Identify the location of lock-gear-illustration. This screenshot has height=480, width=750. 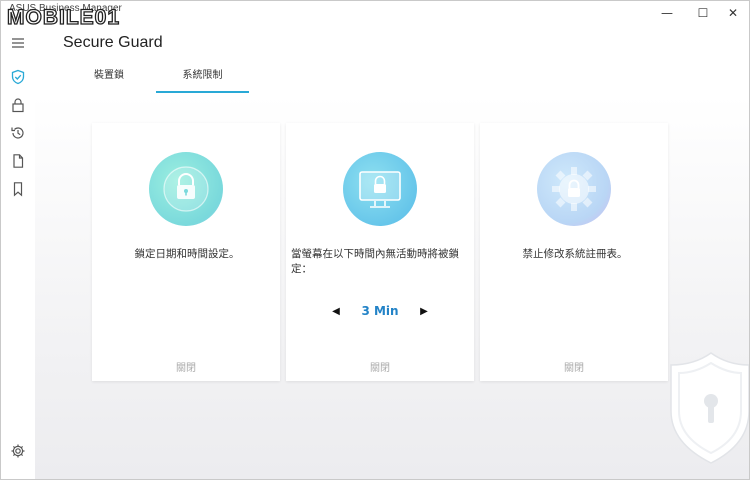
(574, 189).